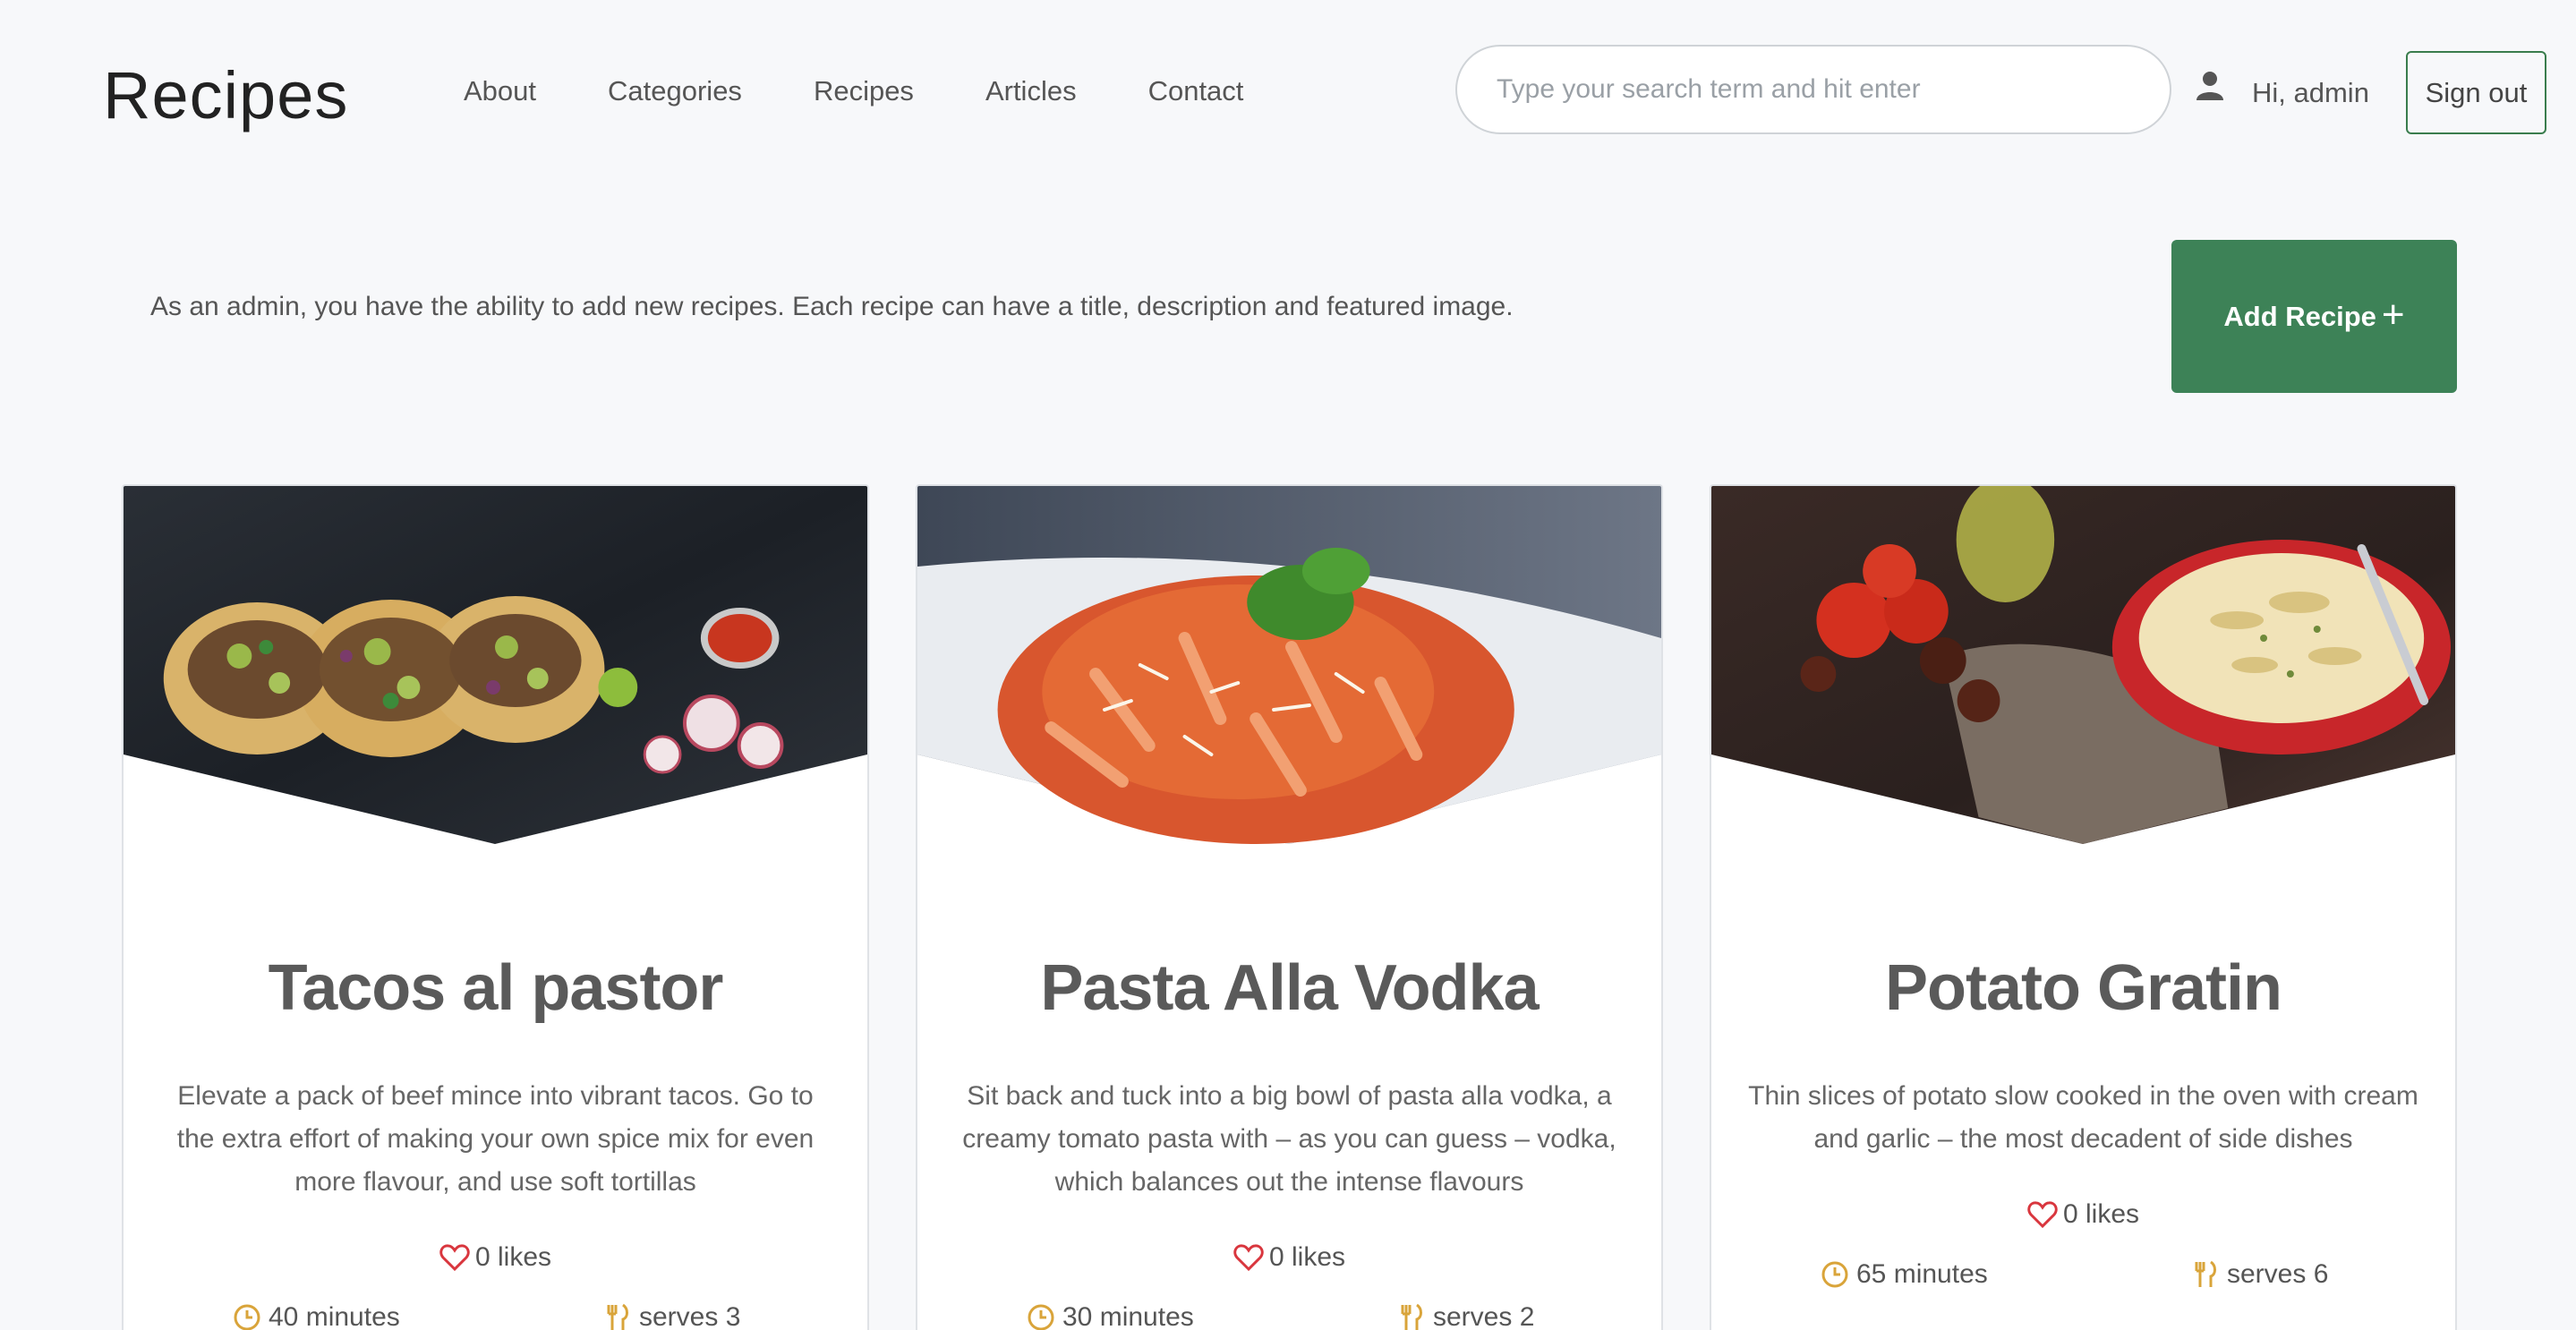  I want to click on add-recipe-label: Add Recipe, so click(2299, 316).